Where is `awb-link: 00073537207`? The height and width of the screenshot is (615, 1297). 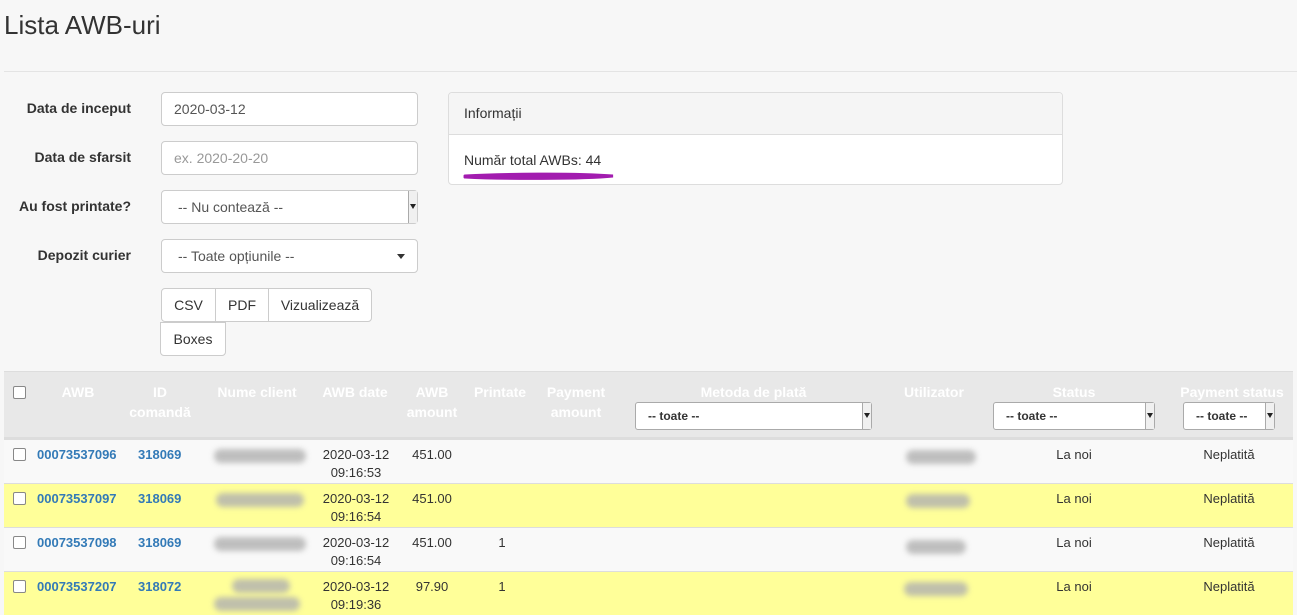 awb-link: 00073537207 is located at coordinates (77, 587).